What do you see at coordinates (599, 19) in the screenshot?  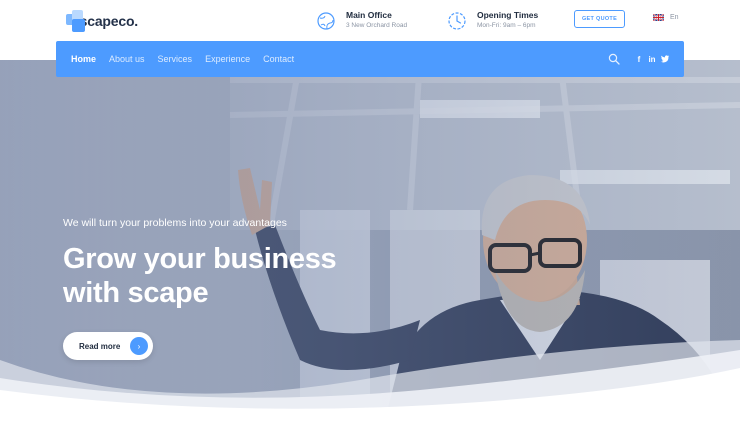 I see `get-quote-button: GET QUOTE` at bounding box center [599, 19].